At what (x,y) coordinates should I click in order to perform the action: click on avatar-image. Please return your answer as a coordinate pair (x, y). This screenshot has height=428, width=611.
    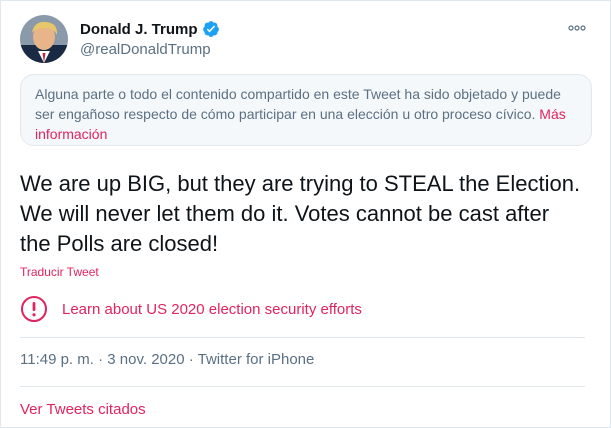
    Looking at the image, I should click on (44, 39).